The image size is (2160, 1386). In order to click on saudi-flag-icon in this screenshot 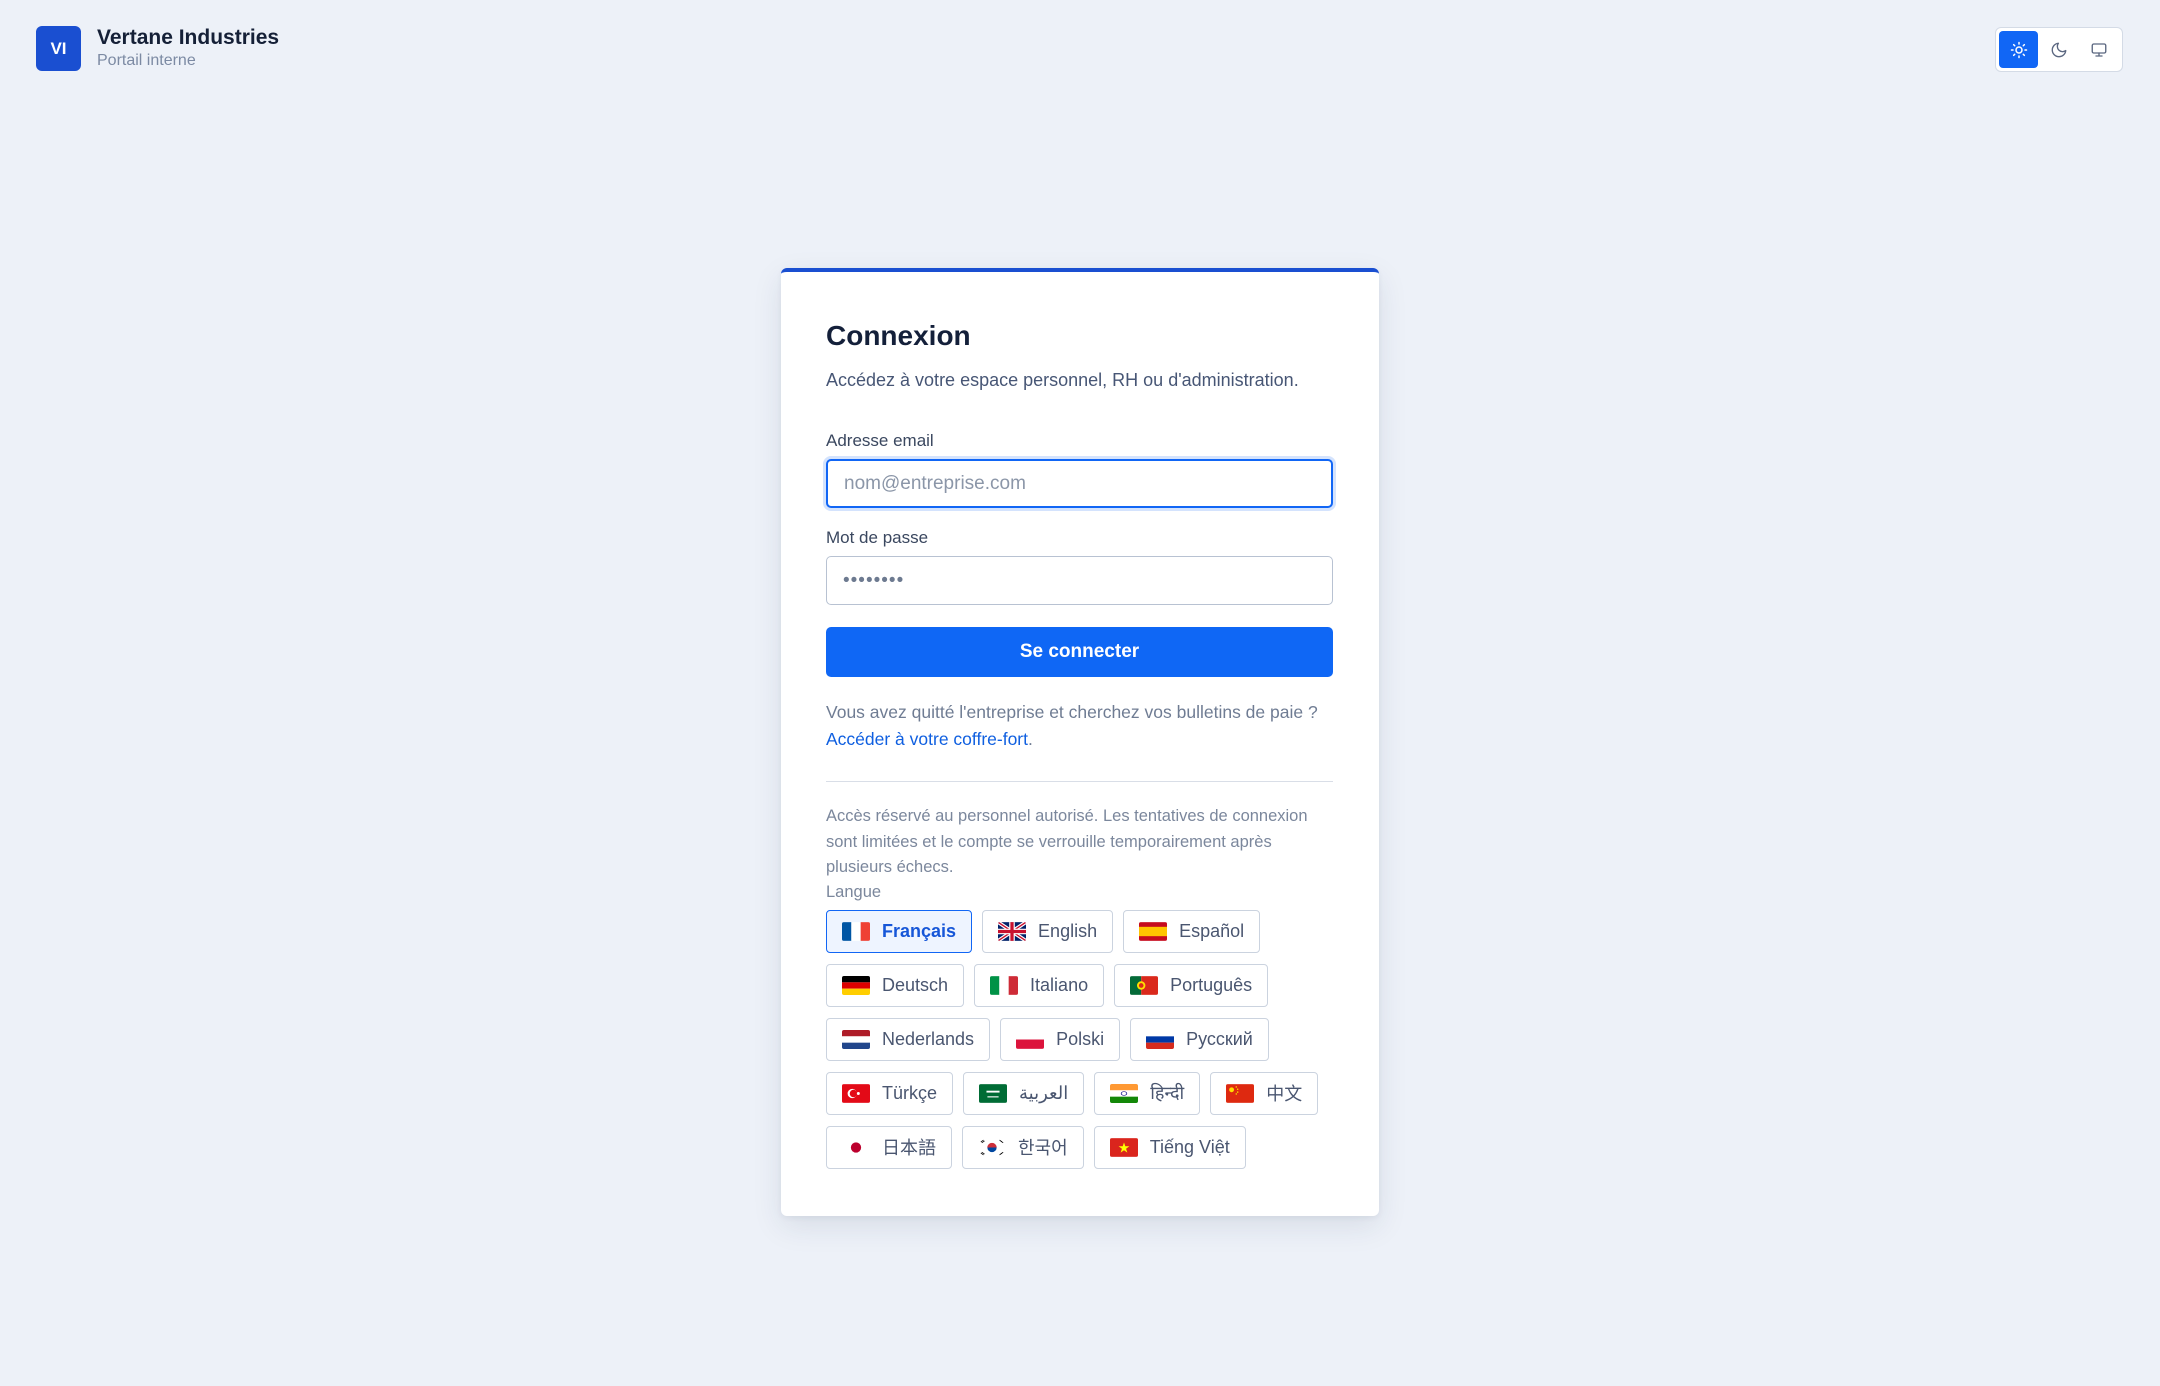, I will do `click(993, 1093)`.